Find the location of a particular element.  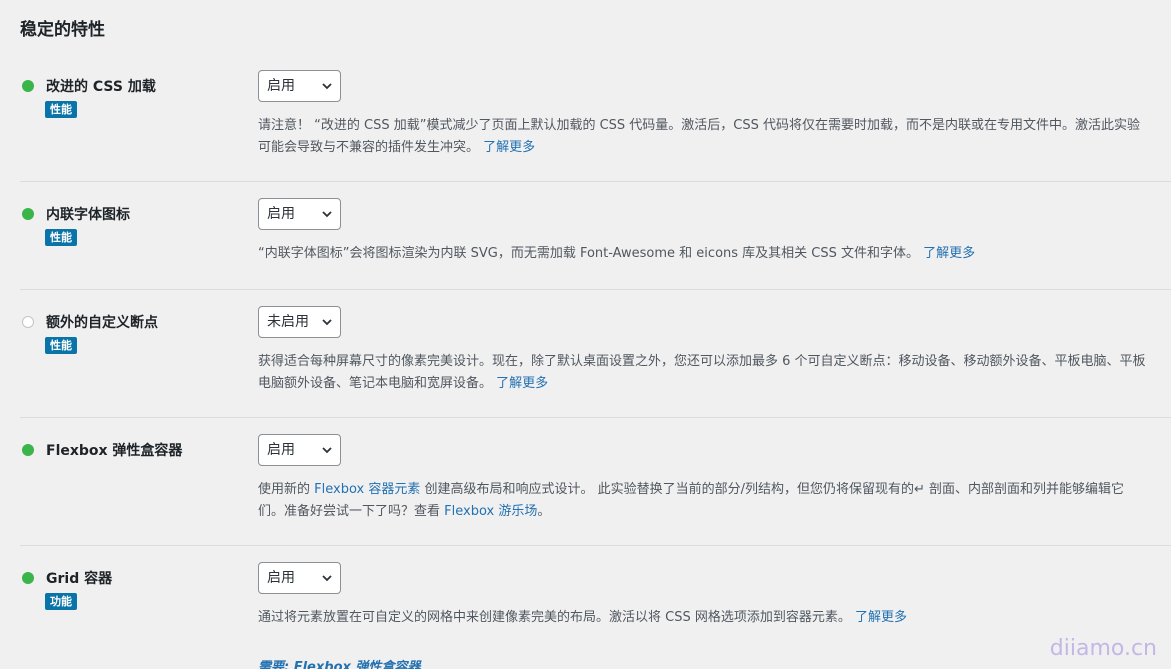

feature-status-select: 未启用 is located at coordinates (299, 322).